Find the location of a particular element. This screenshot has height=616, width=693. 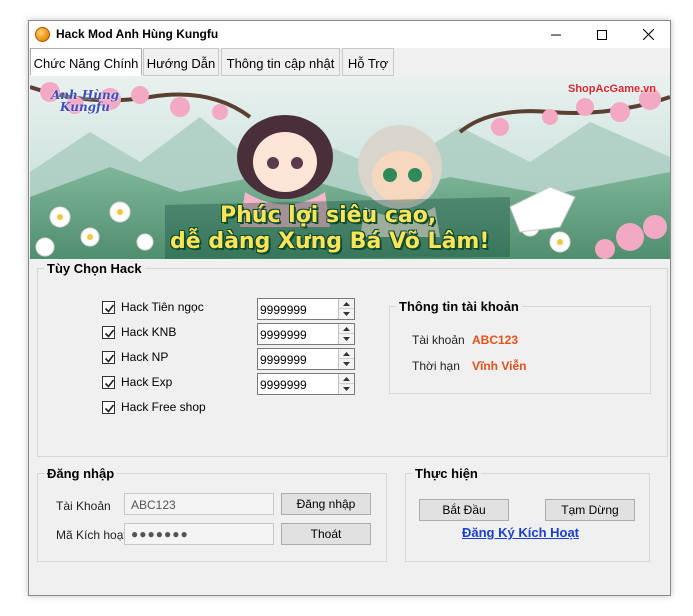

maximize-icon is located at coordinates (602, 34).